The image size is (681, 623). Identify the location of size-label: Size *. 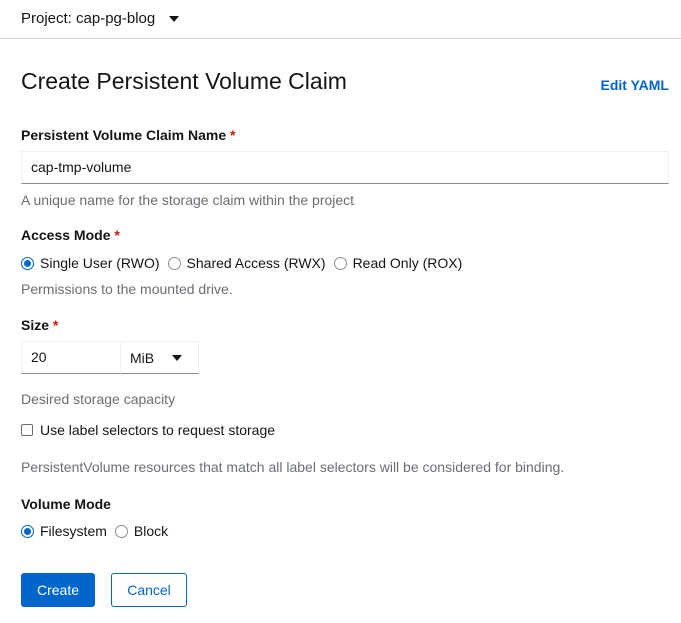
(39, 325).